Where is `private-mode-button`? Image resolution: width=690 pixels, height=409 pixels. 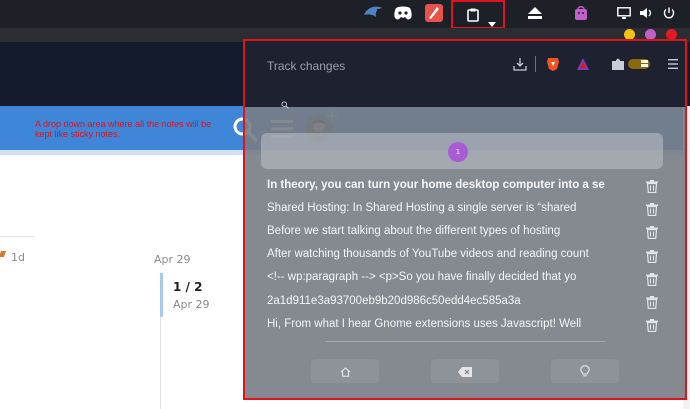 private-mode-button is located at coordinates (585, 371).